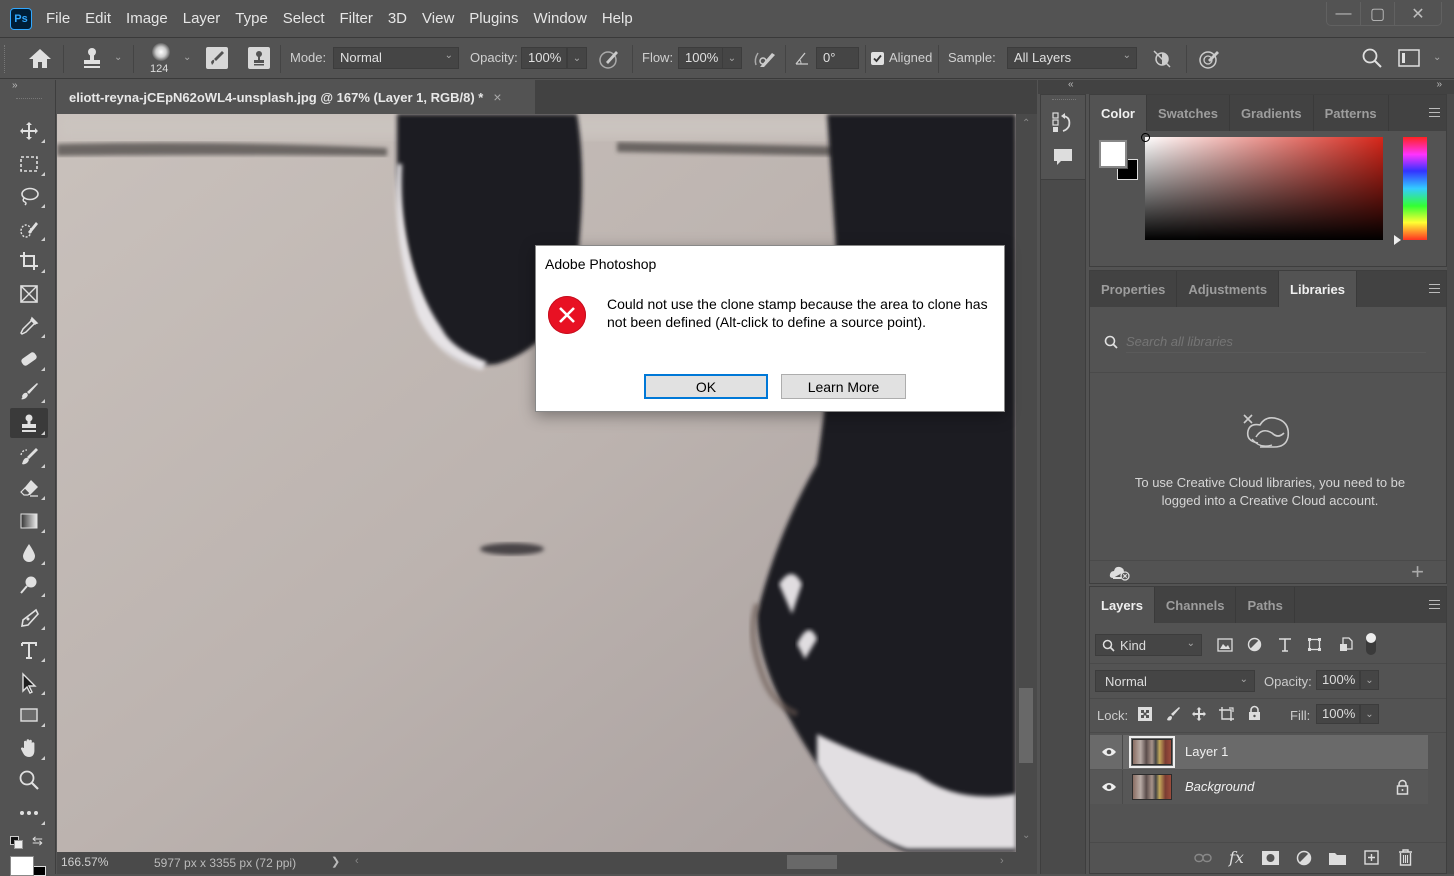 This screenshot has height=876, width=1454. What do you see at coordinates (1371, 644) in the screenshot?
I see `filter-toggle` at bounding box center [1371, 644].